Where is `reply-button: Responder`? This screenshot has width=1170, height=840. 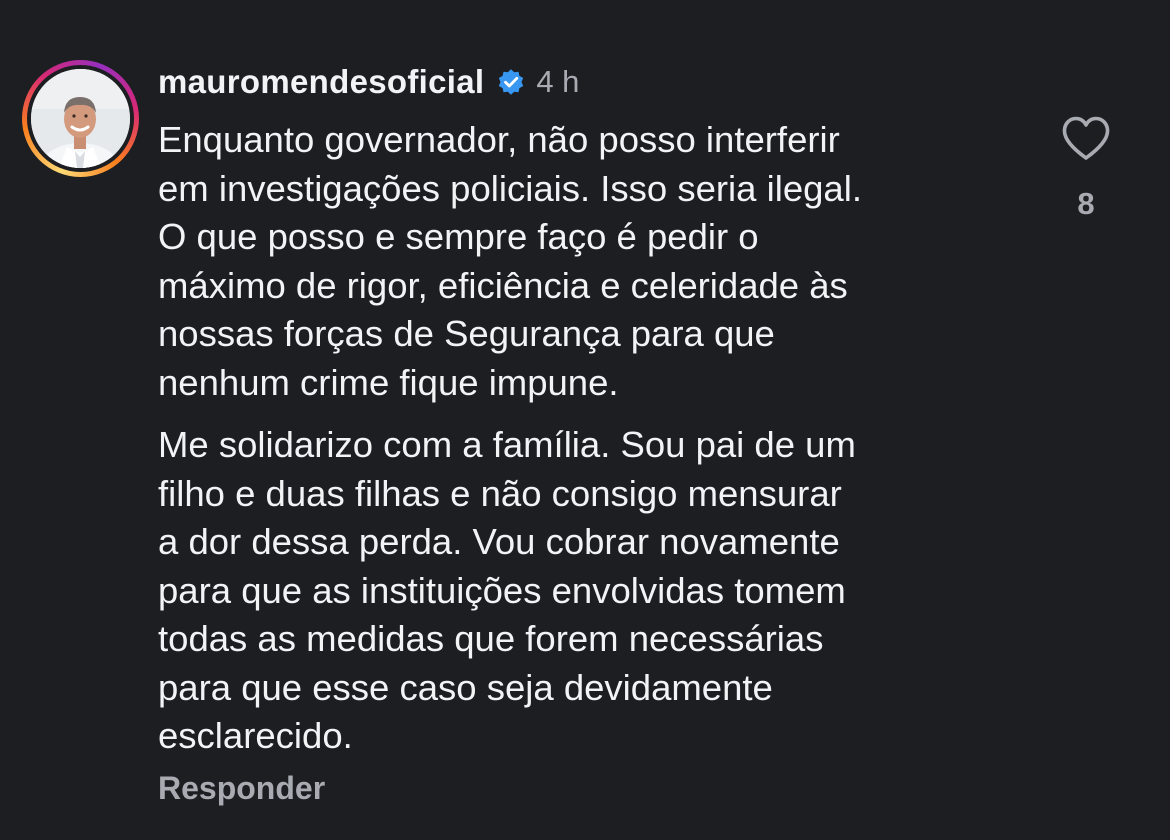
reply-button: Responder is located at coordinates (241, 788).